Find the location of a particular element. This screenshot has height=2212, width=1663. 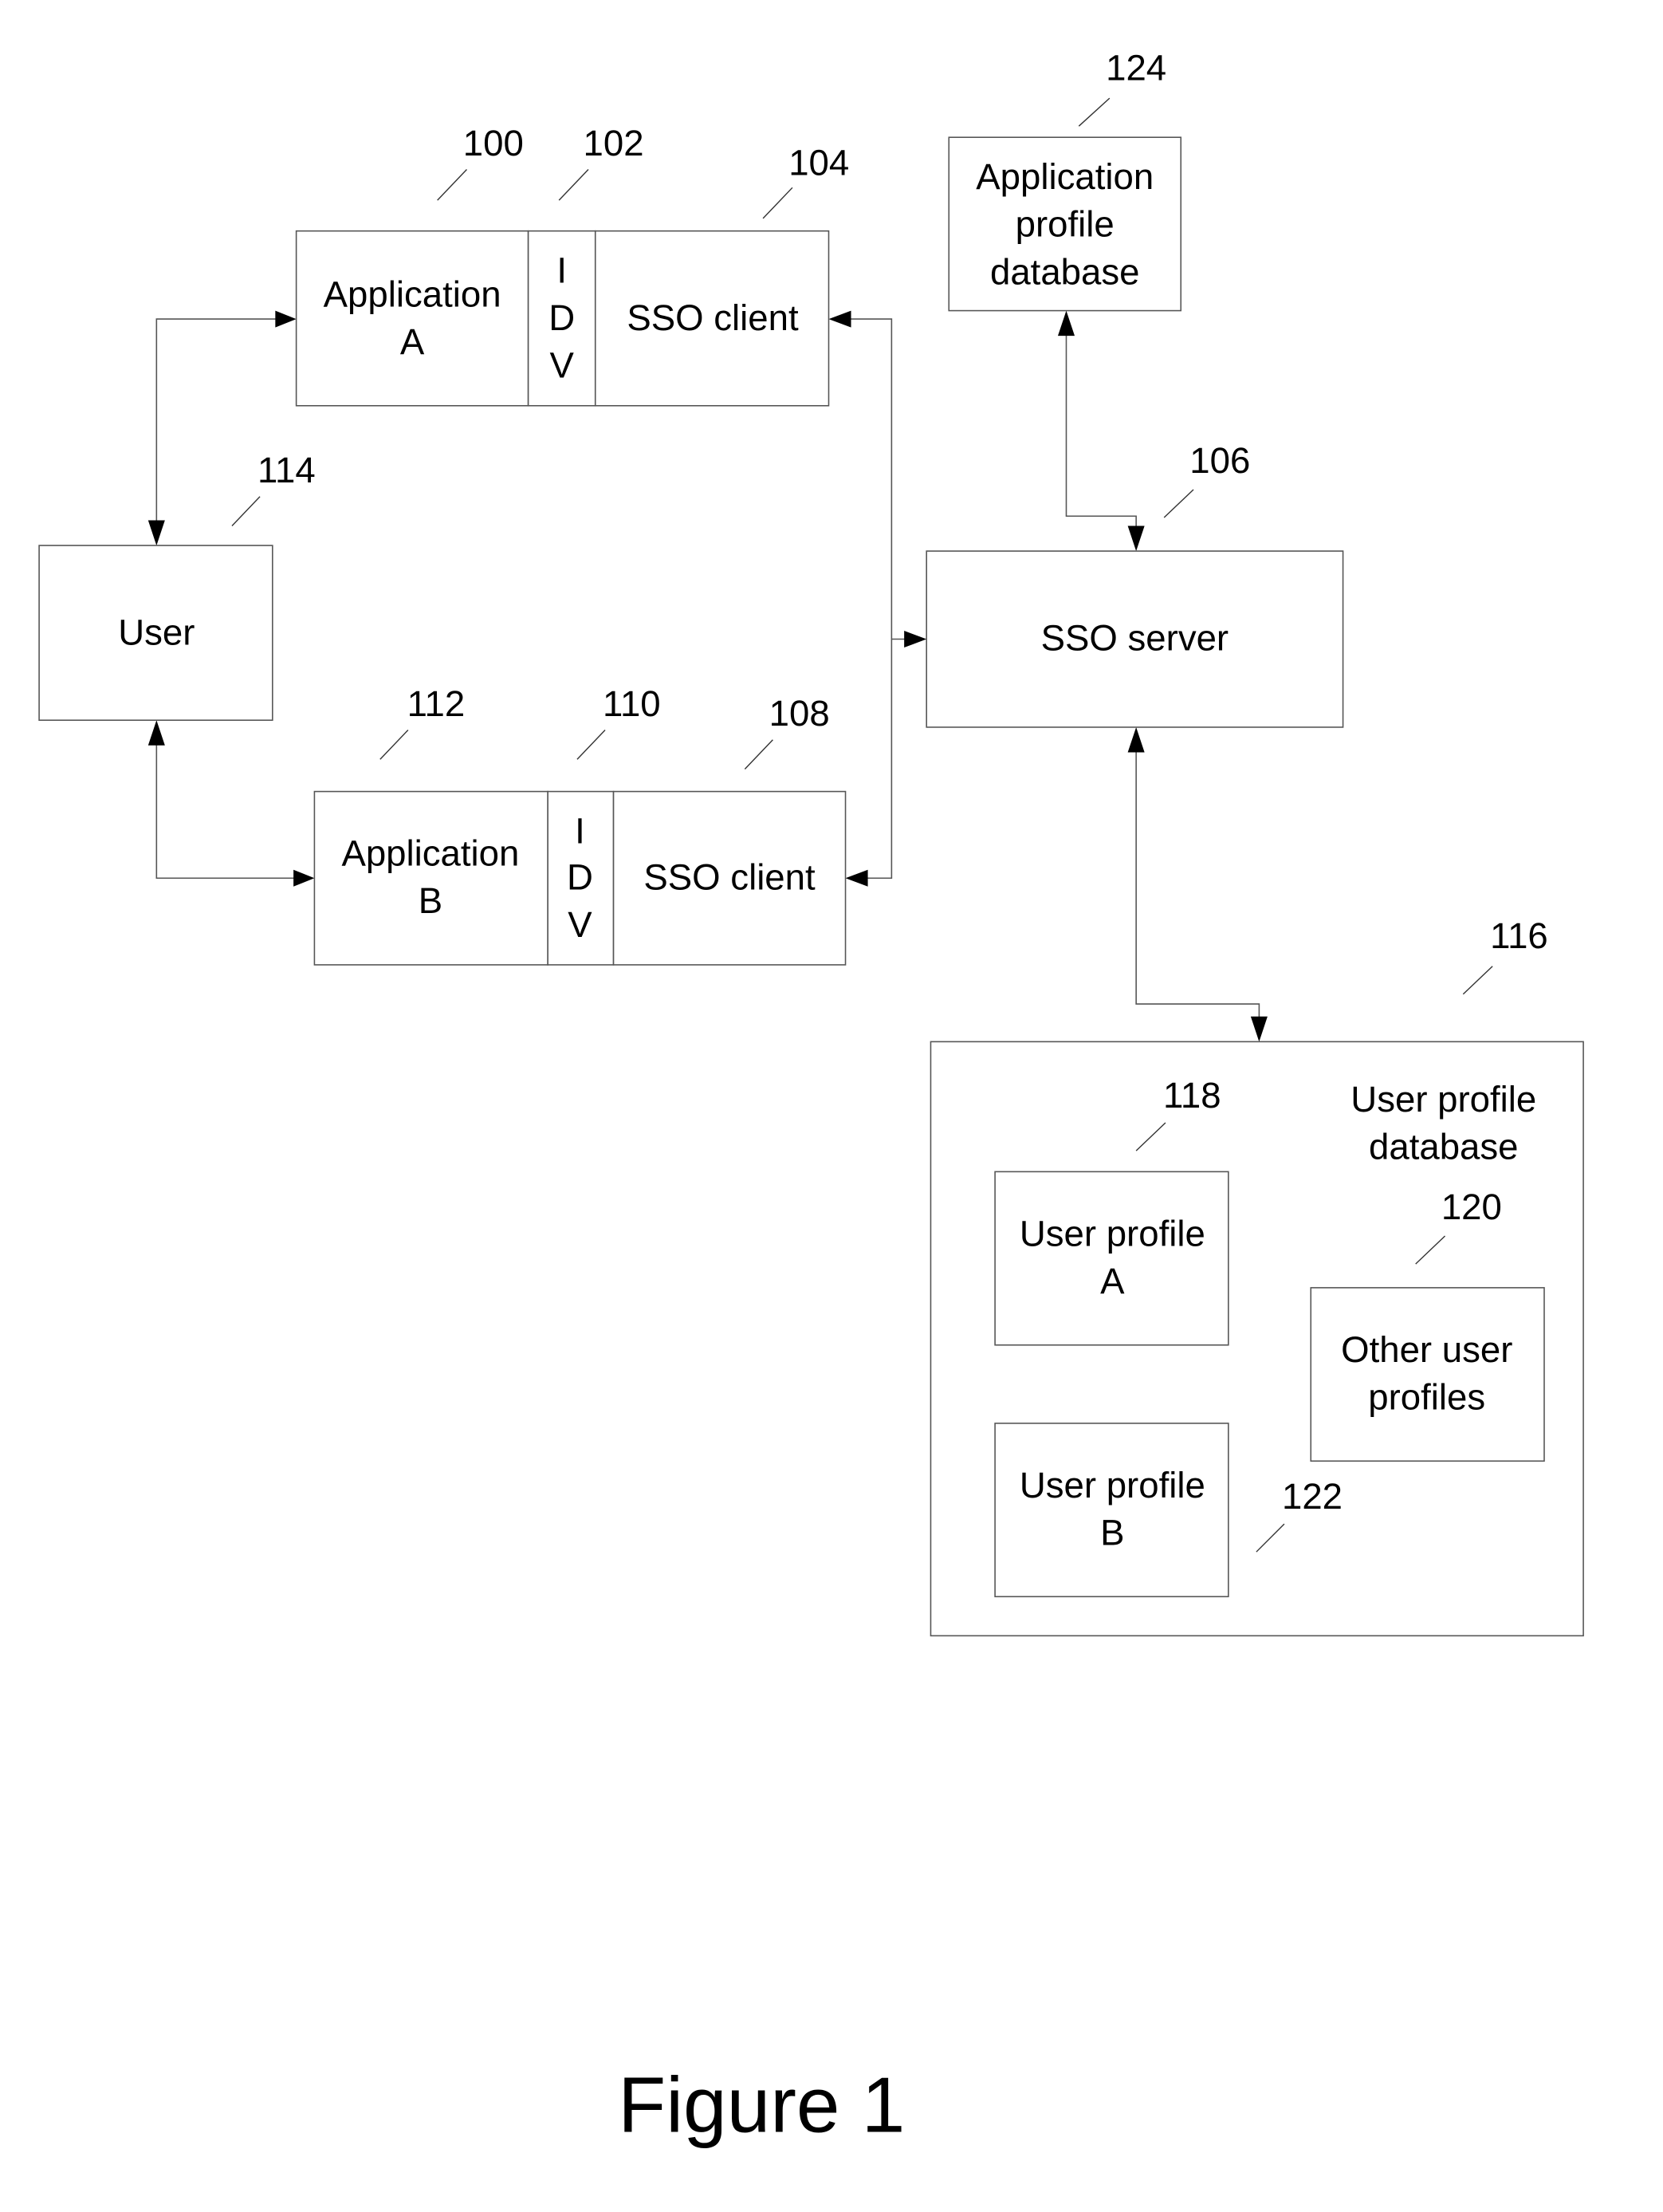

application-profile-database-label-line1: Application is located at coordinates (1065, 176).